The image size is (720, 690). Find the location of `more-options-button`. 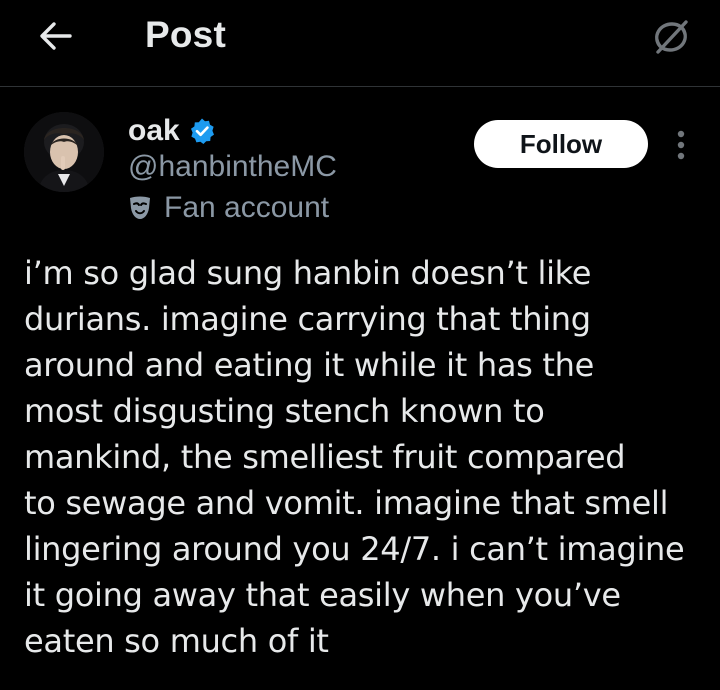

more-options-button is located at coordinates (681, 145).